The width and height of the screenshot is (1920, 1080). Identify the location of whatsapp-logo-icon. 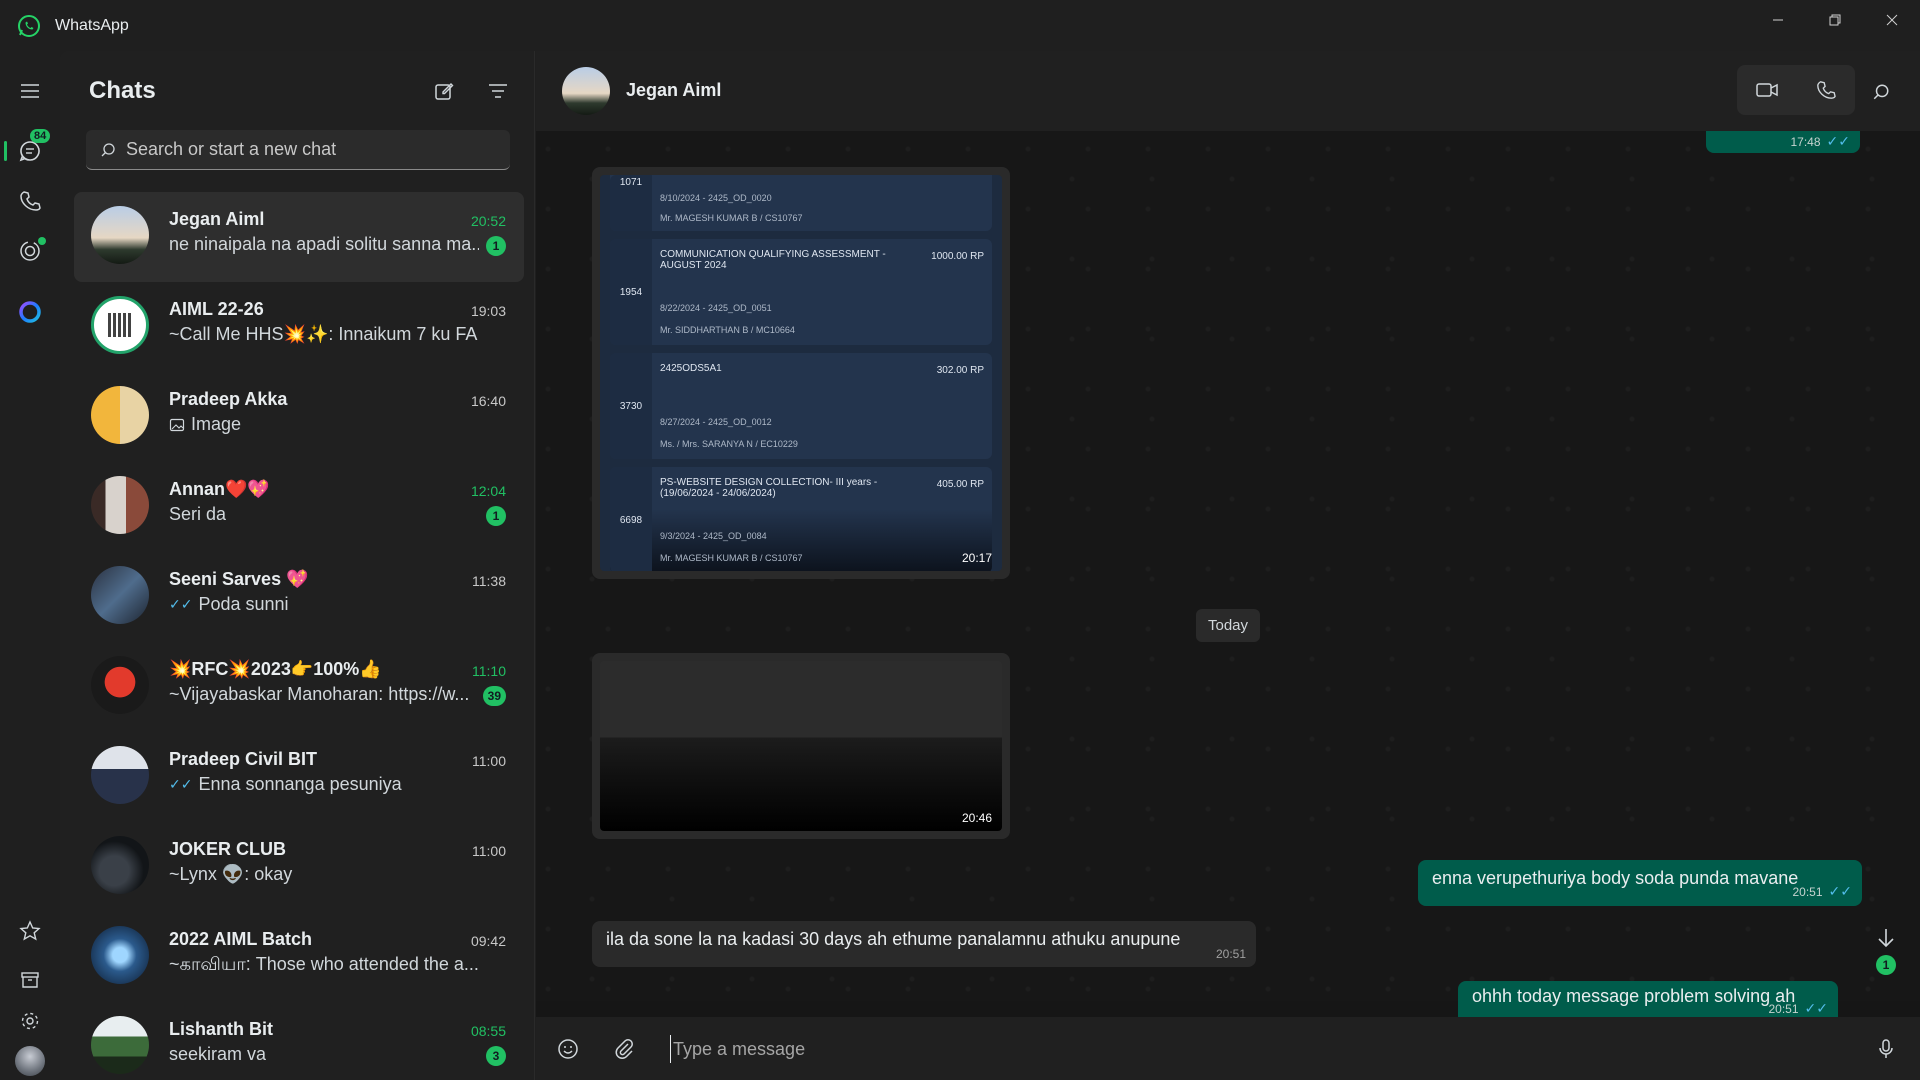
(29, 25).